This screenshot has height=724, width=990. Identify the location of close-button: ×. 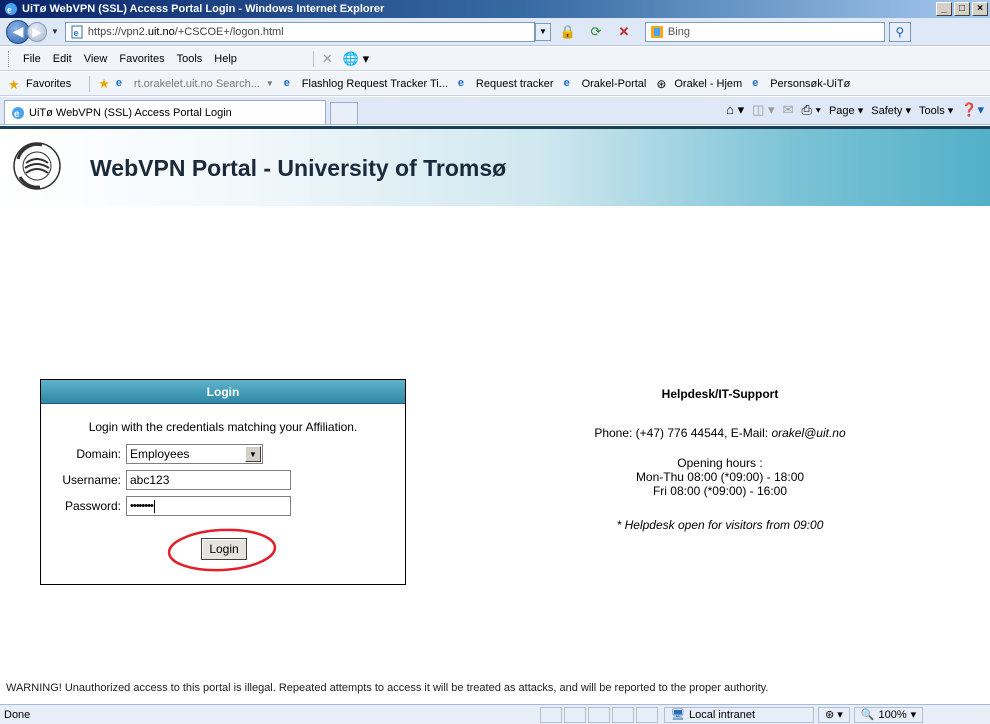
(980, 9).